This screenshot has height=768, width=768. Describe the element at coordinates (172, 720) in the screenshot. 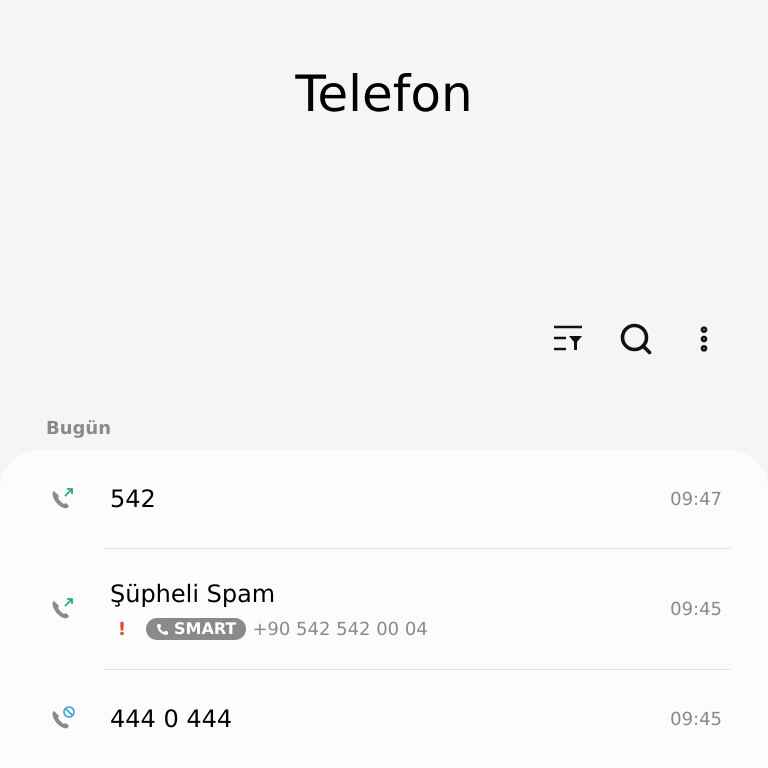

I see `caller-name: 444 0 444` at that location.